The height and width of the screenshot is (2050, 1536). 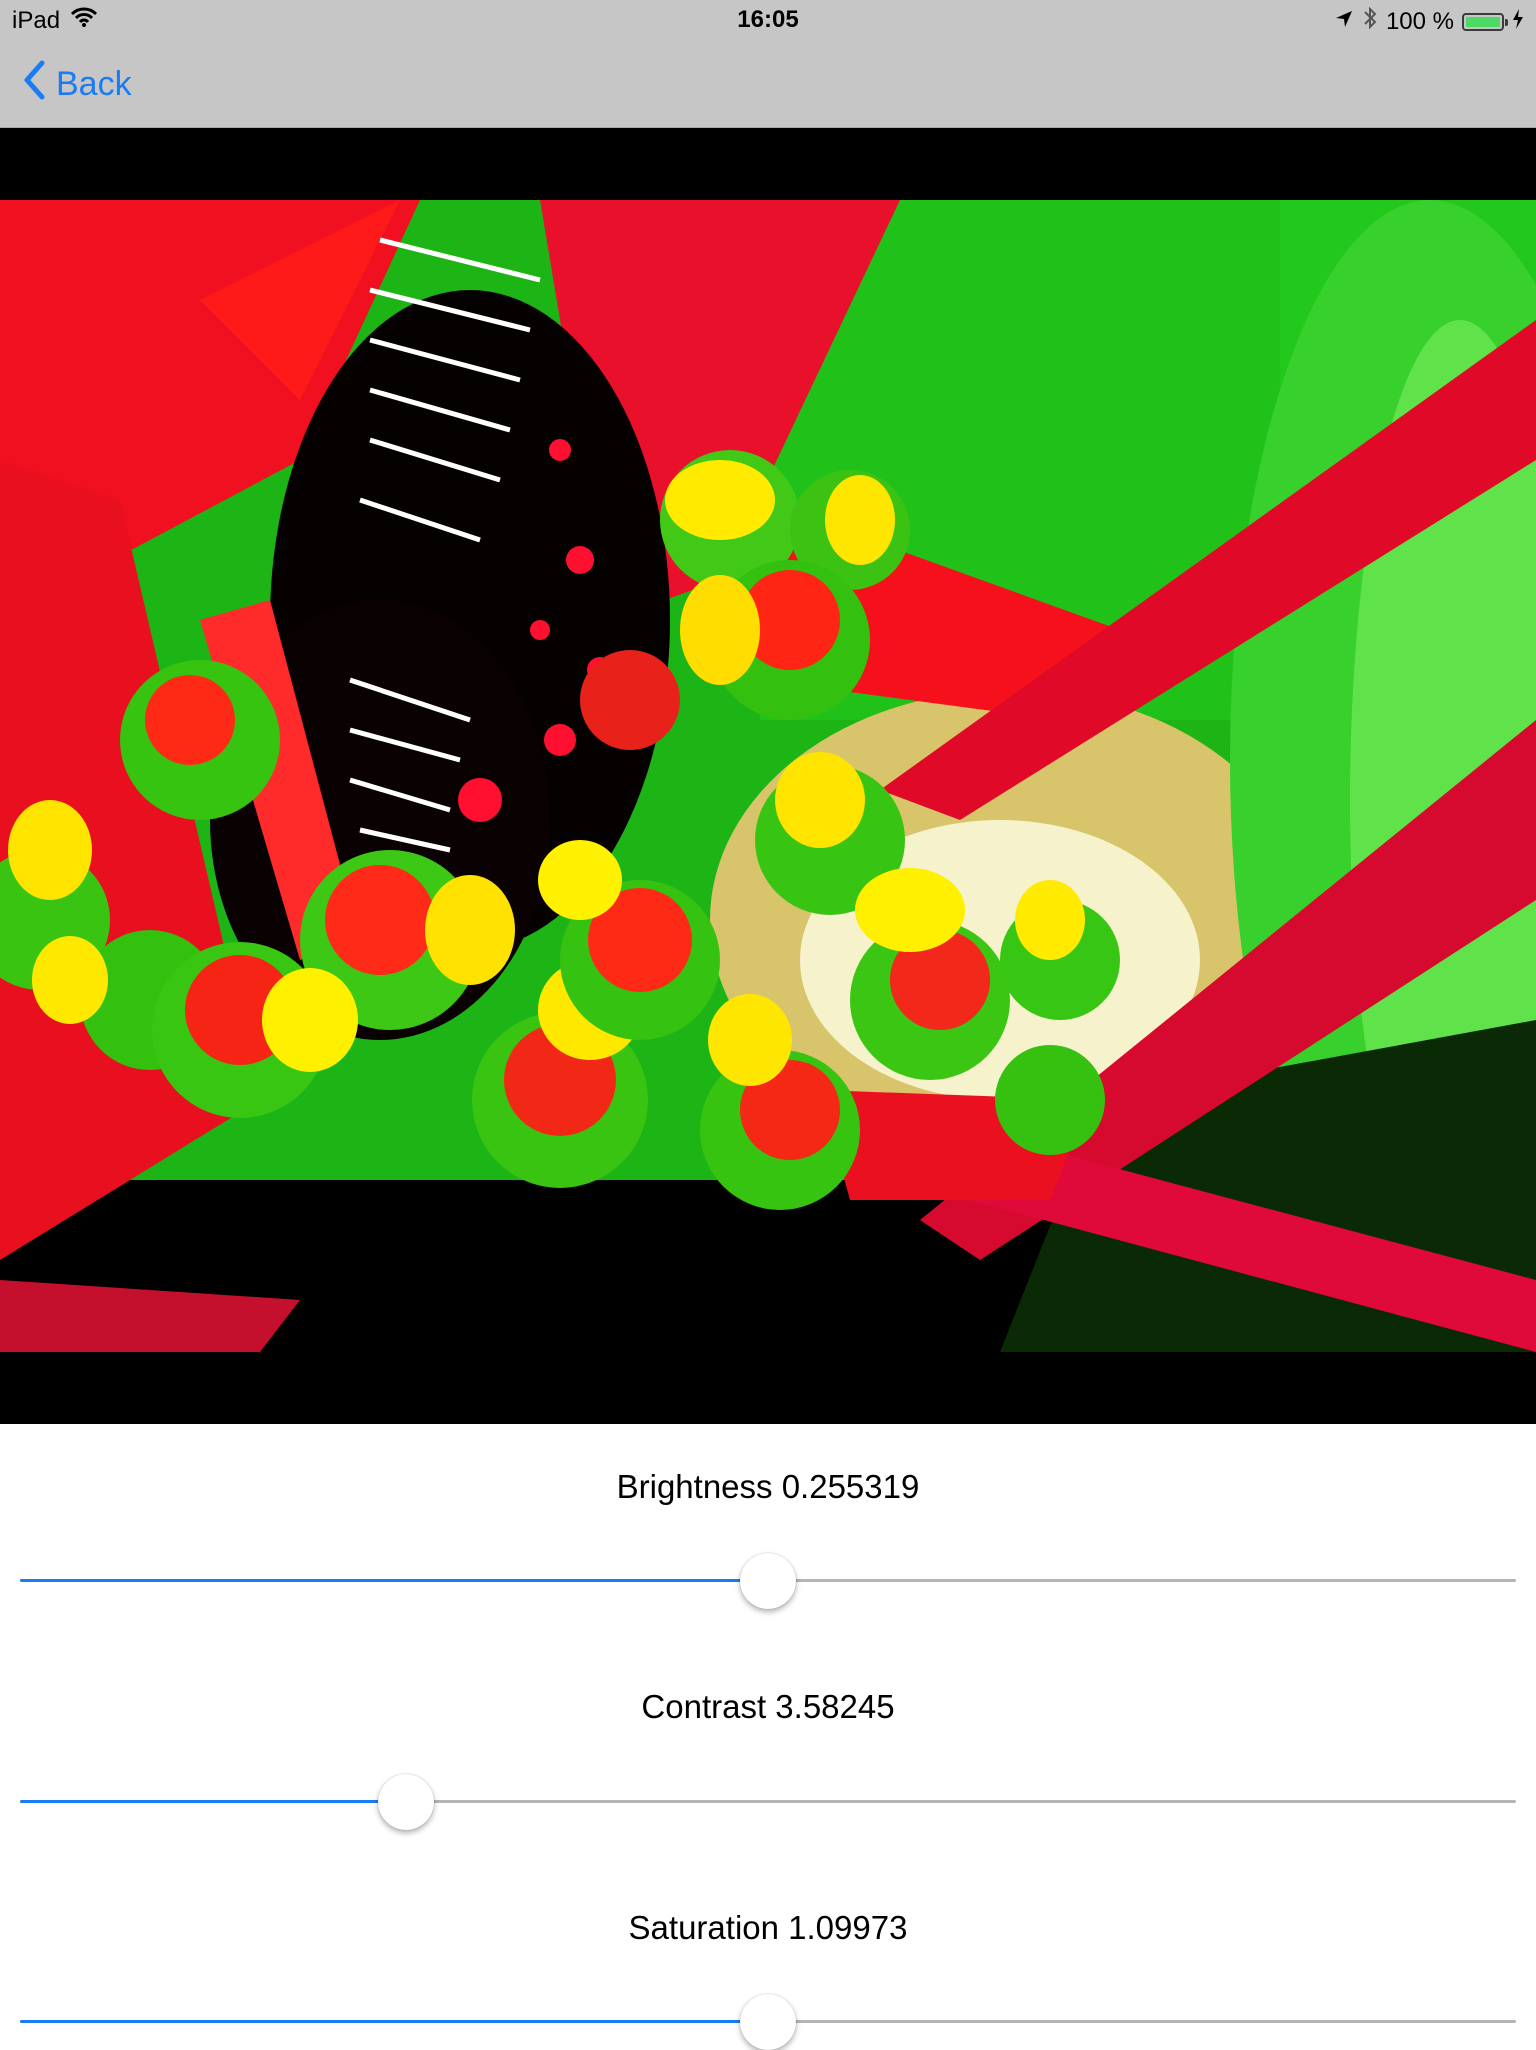 I want to click on navigation-bar: Back, so click(x=768, y=85).